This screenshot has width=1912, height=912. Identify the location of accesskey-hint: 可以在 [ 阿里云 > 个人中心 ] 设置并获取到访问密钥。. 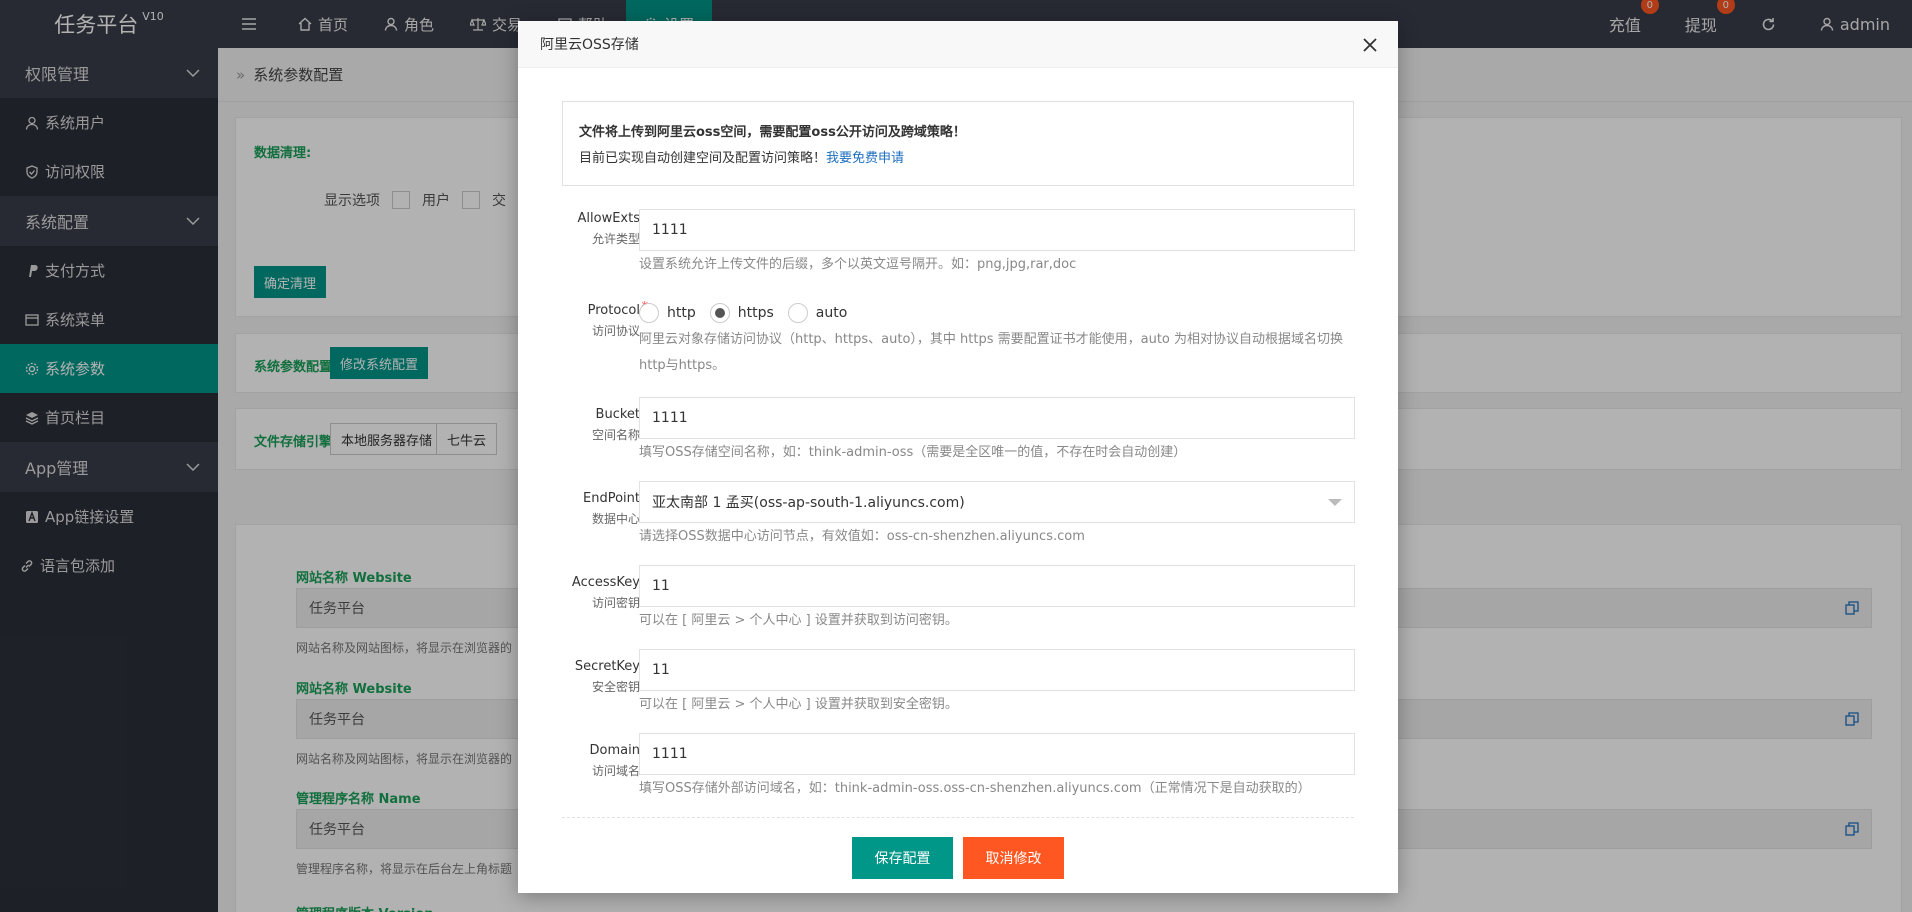
(798, 620).